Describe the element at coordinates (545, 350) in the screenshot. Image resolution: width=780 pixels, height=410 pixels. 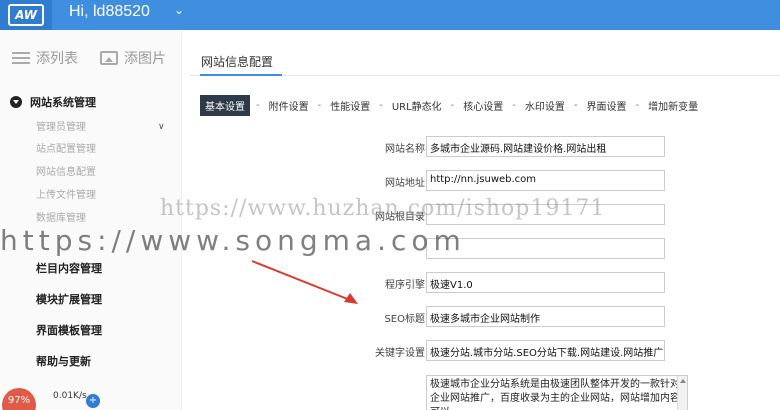
I see `keywords-input: 极速分站.城市分站.SEO分站下载.网站建设.网站推广` at that location.